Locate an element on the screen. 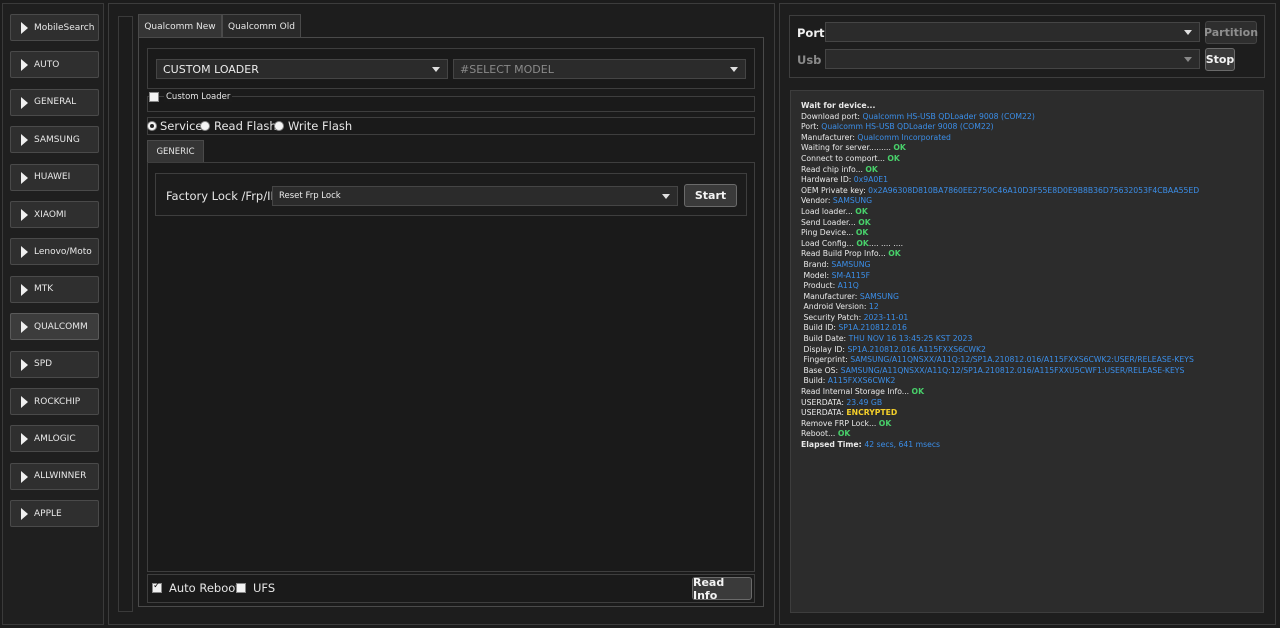 Image resolution: width=1280 pixels, height=628 pixels. port-label: Port is located at coordinates (811, 33).